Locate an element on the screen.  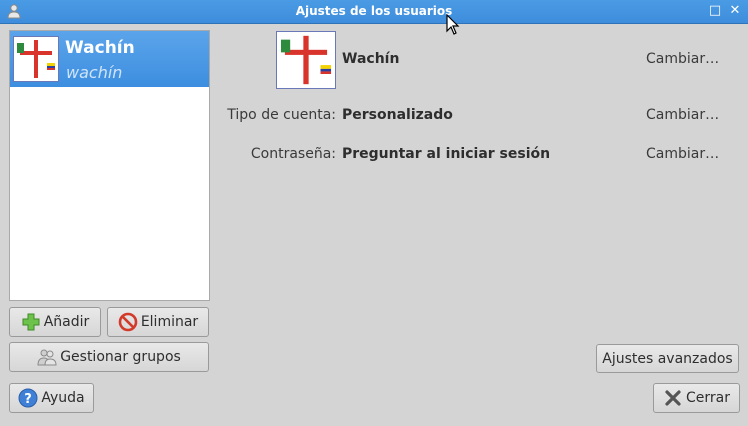
help-button: ? Ayuda is located at coordinates (51, 398).